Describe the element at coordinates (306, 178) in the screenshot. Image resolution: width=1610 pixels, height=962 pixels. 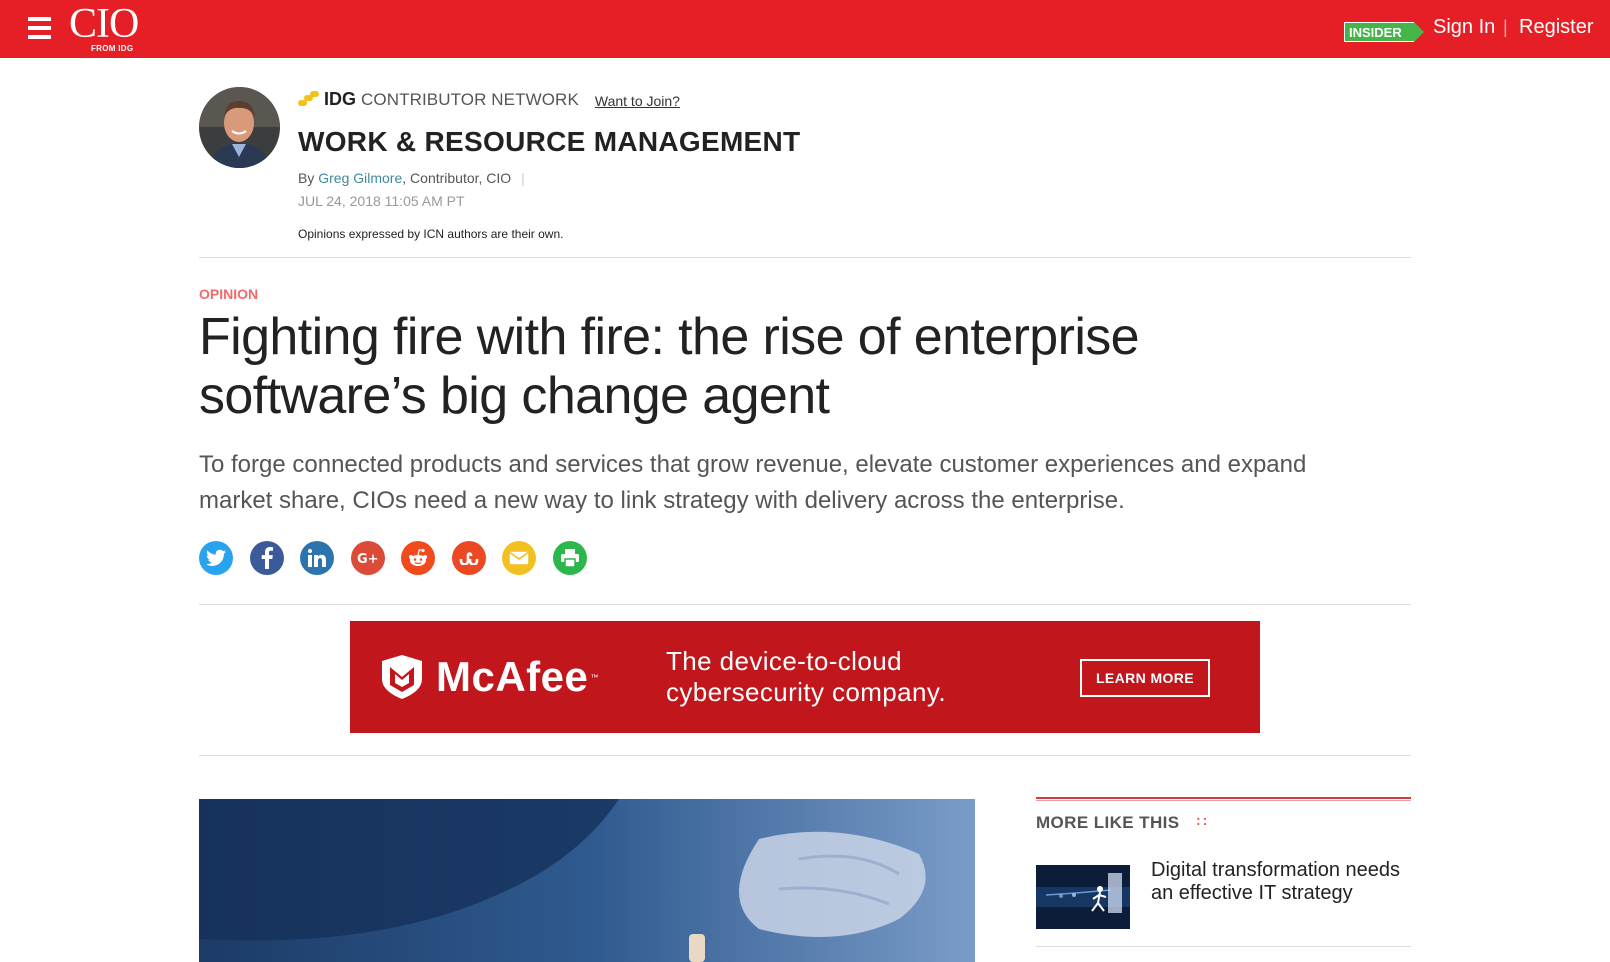
I see `by-label: By` at that location.